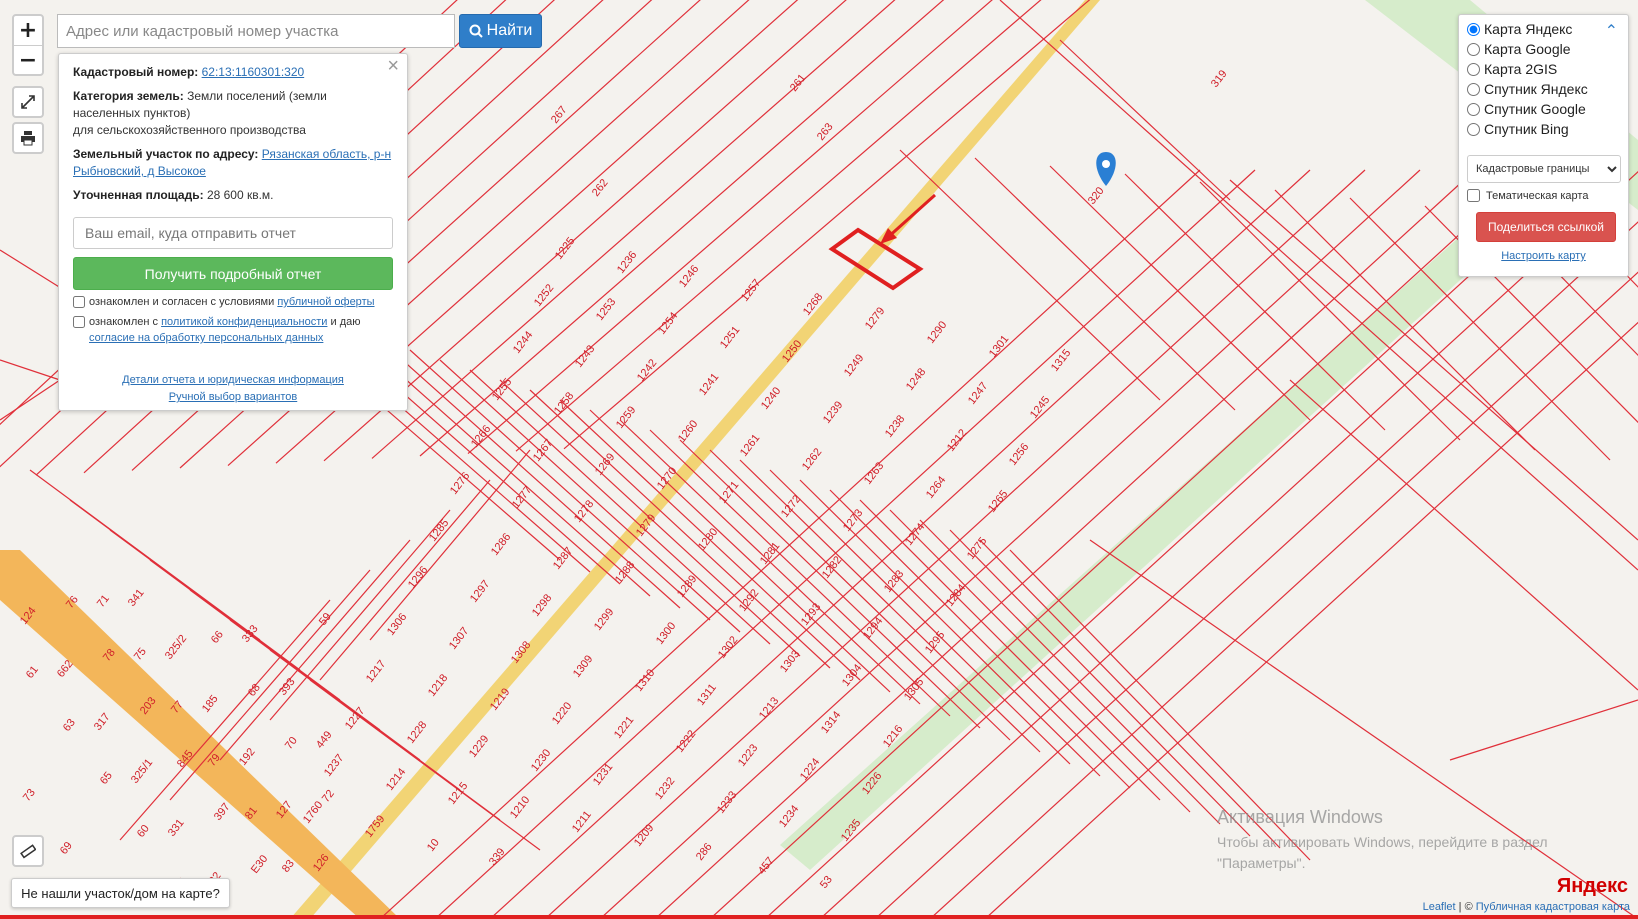 This screenshot has height=919, width=1638. Describe the element at coordinates (240, 195) in the screenshot. I see `area-value: 28 600 кв.м.` at that location.